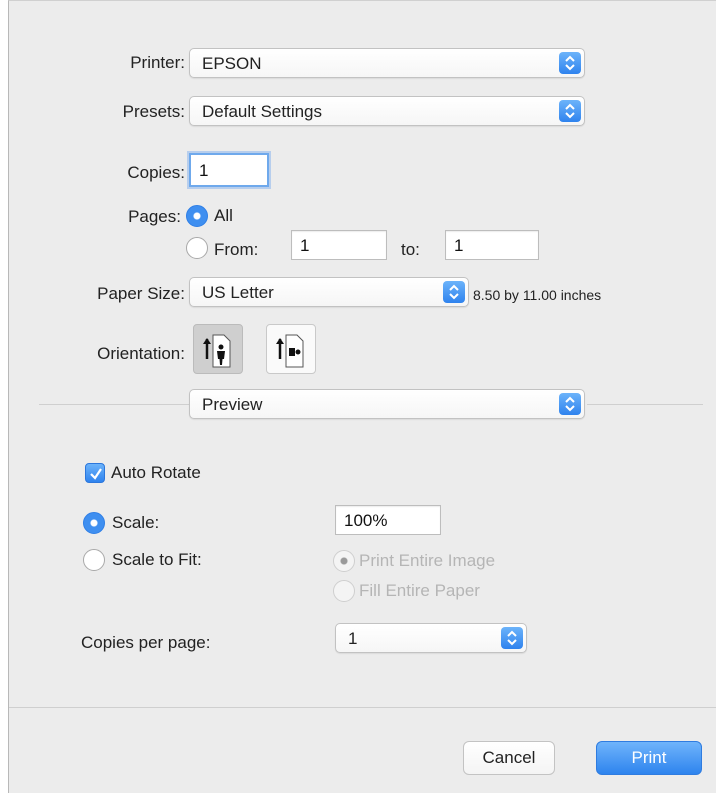 The height and width of the screenshot is (793, 716). What do you see at coordinates (197, 248) in the screenshot?
I see `pages-from-radio` at bounding box center [197, 248].